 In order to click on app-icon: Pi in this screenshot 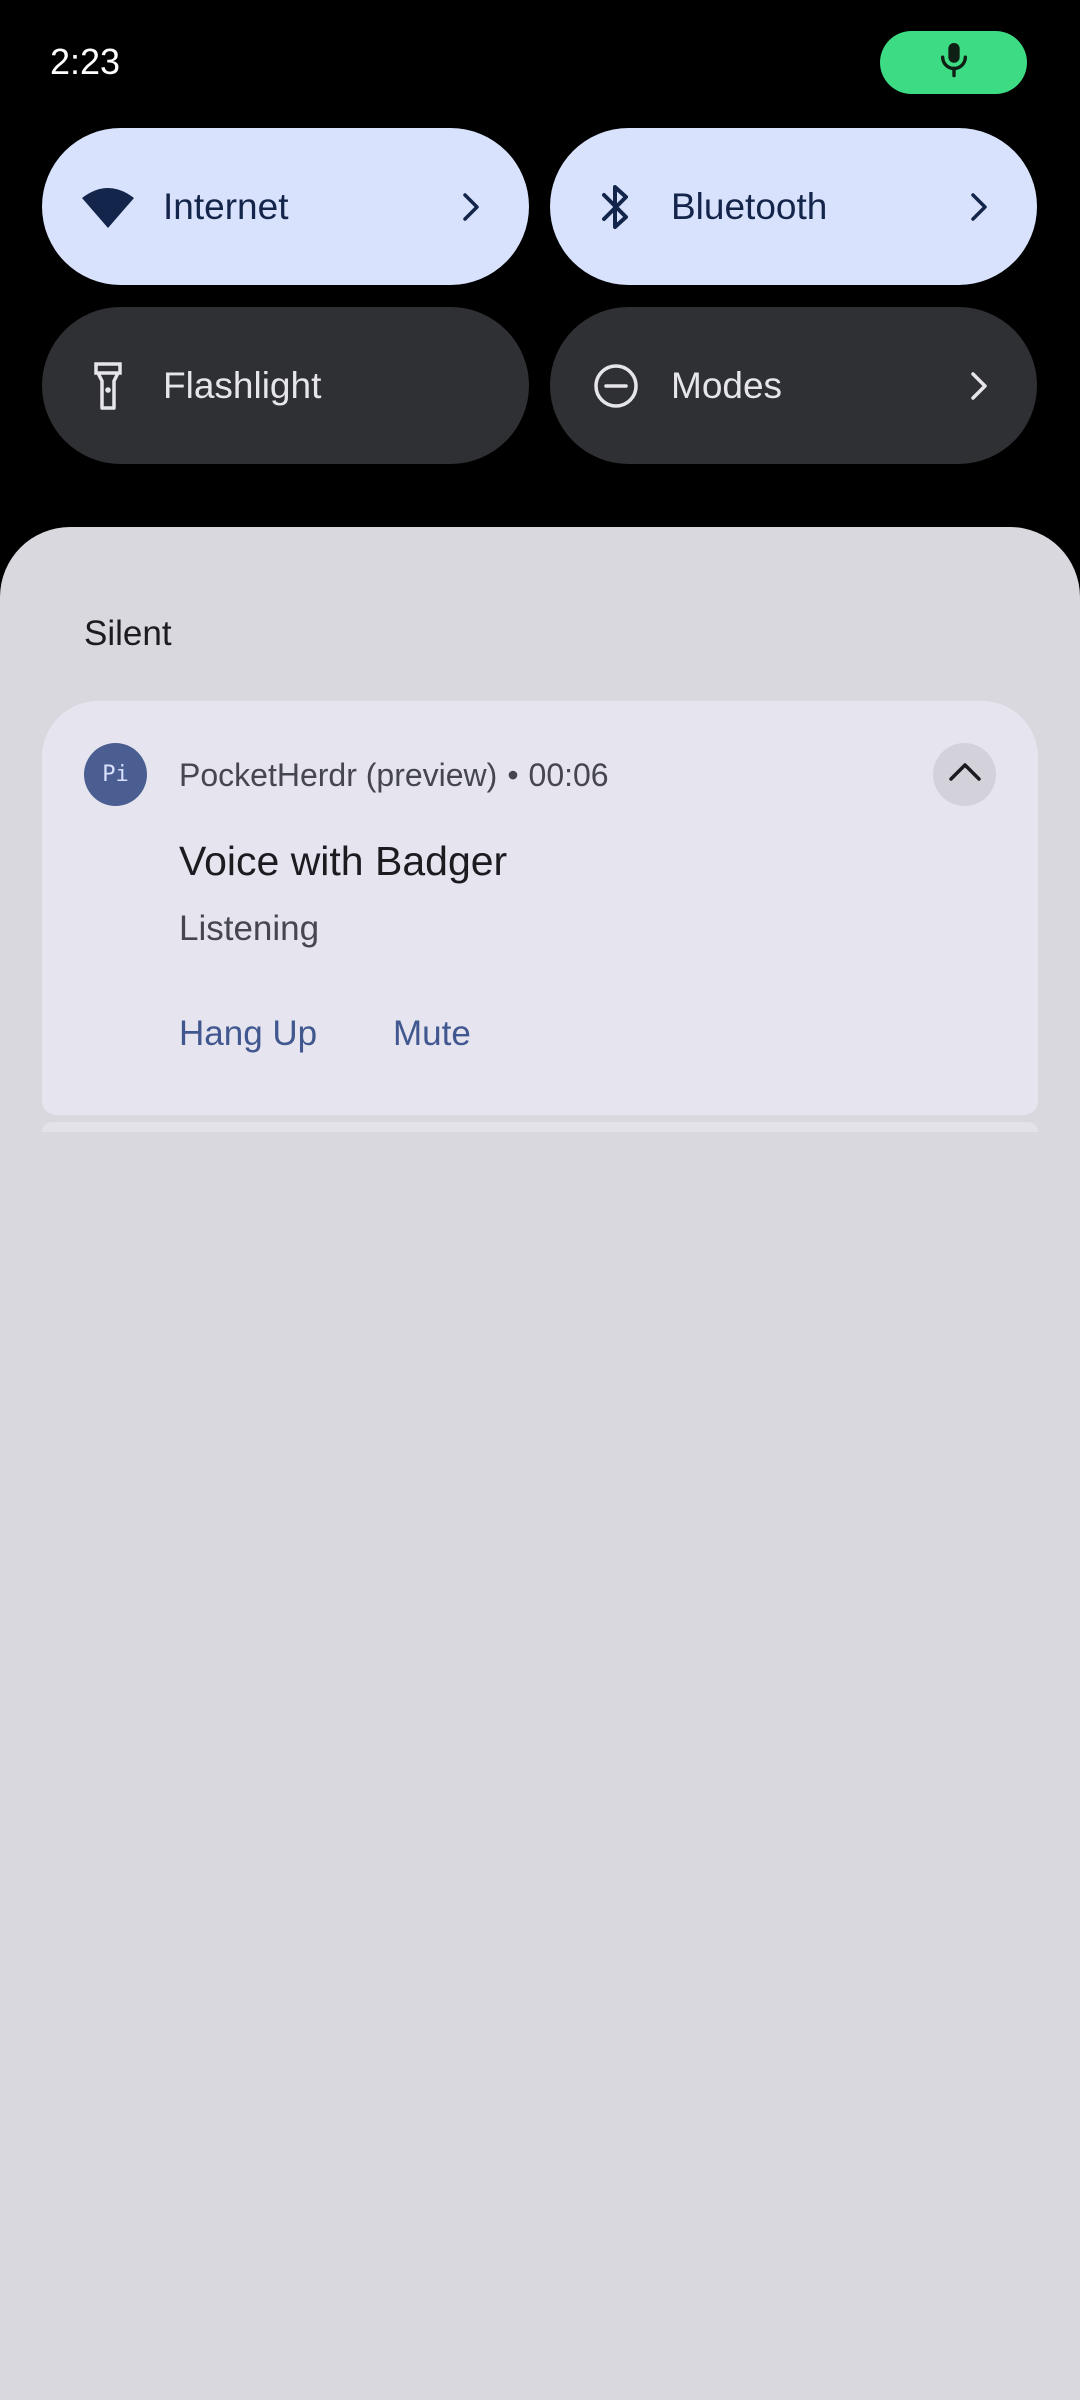, I will do `click(115, 774)`.